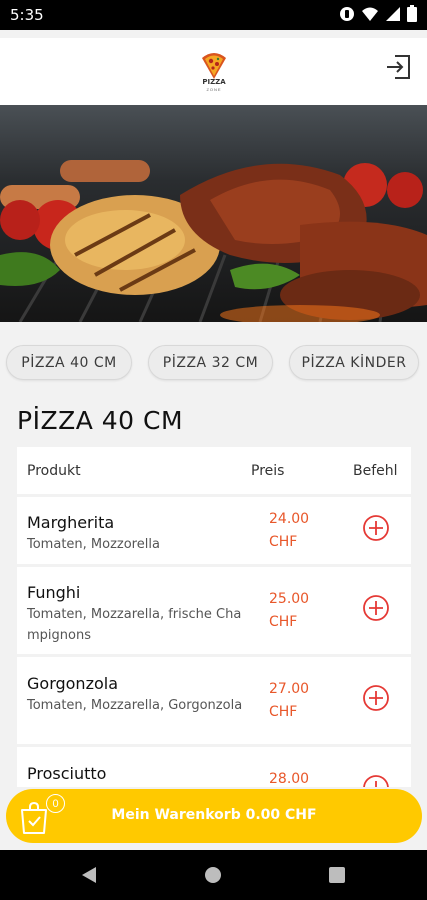  Describe the element at coordinates (337, 875) in the screenshot. I see `recents-icon` at that location.